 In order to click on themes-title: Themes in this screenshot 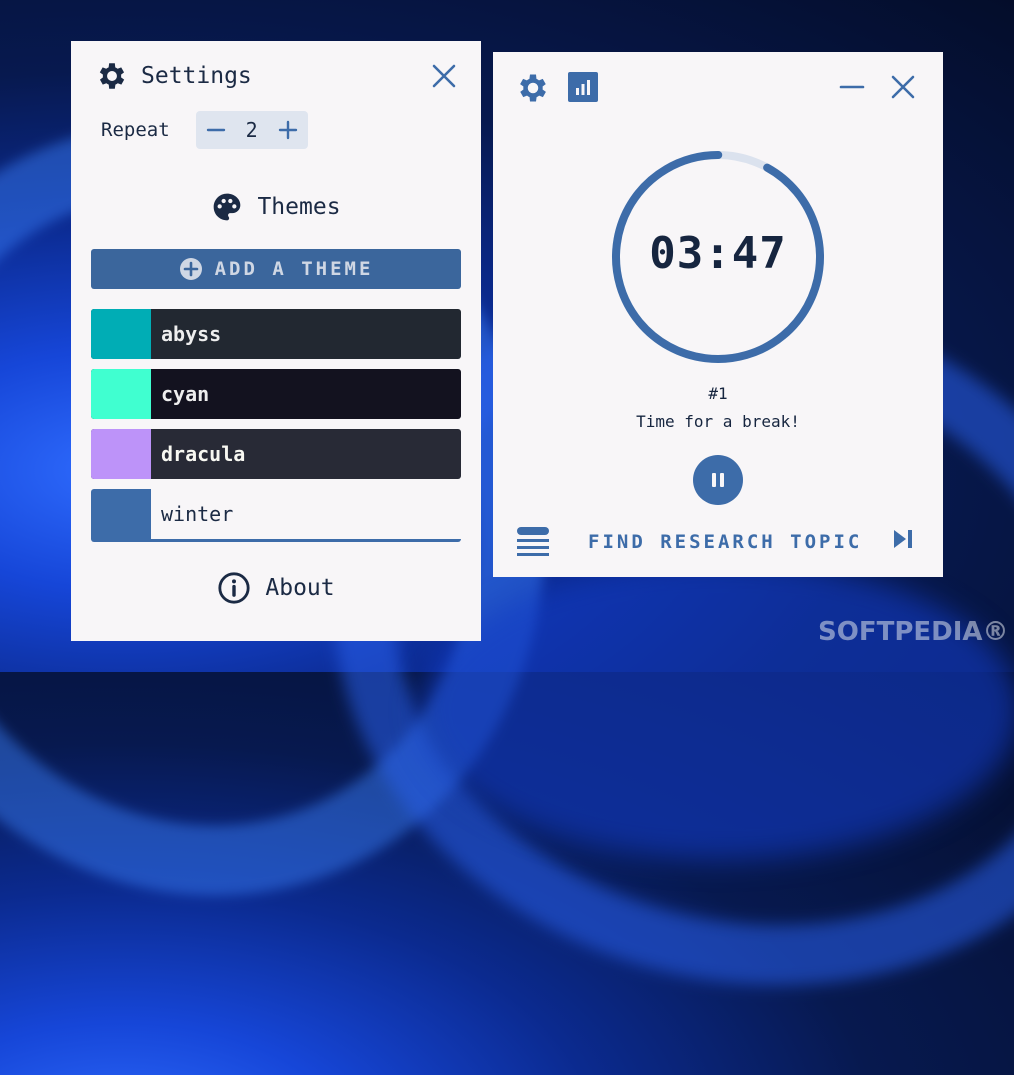, I will do `click(299, 207)`.